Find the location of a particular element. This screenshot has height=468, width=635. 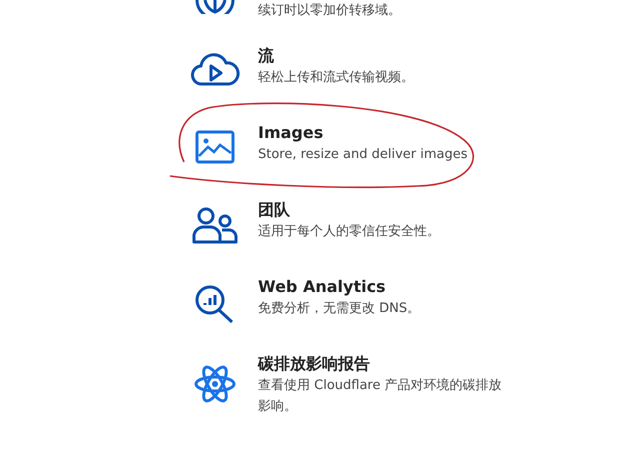

product-title: 流 is located at coordinates (266, 56).